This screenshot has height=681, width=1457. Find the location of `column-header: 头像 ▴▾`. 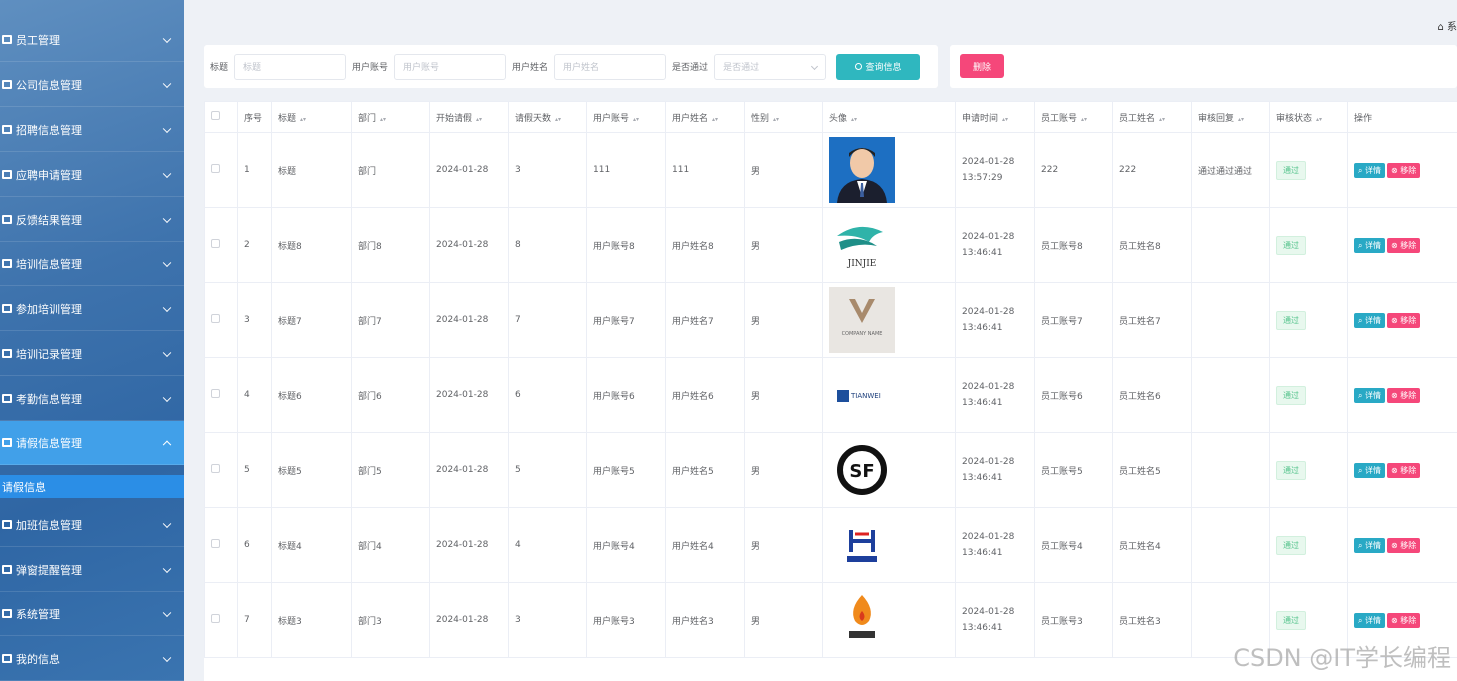

column-header: 头像 ▴▾ is located at coordinates (889, 117).